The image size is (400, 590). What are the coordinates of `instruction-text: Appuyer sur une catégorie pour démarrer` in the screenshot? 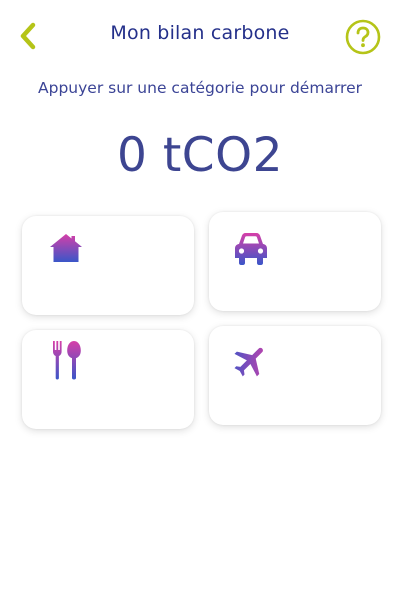 It's located at (200, 88).